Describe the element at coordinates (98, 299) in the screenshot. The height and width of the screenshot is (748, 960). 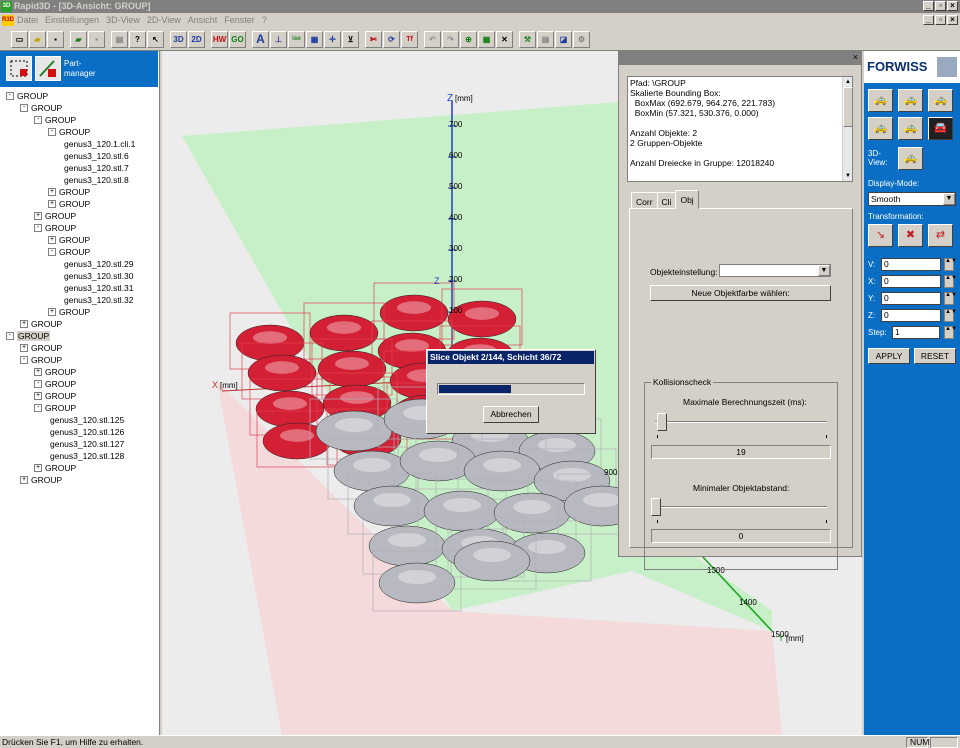
I see `tree-item: genus3_120.stl.32` at that location.